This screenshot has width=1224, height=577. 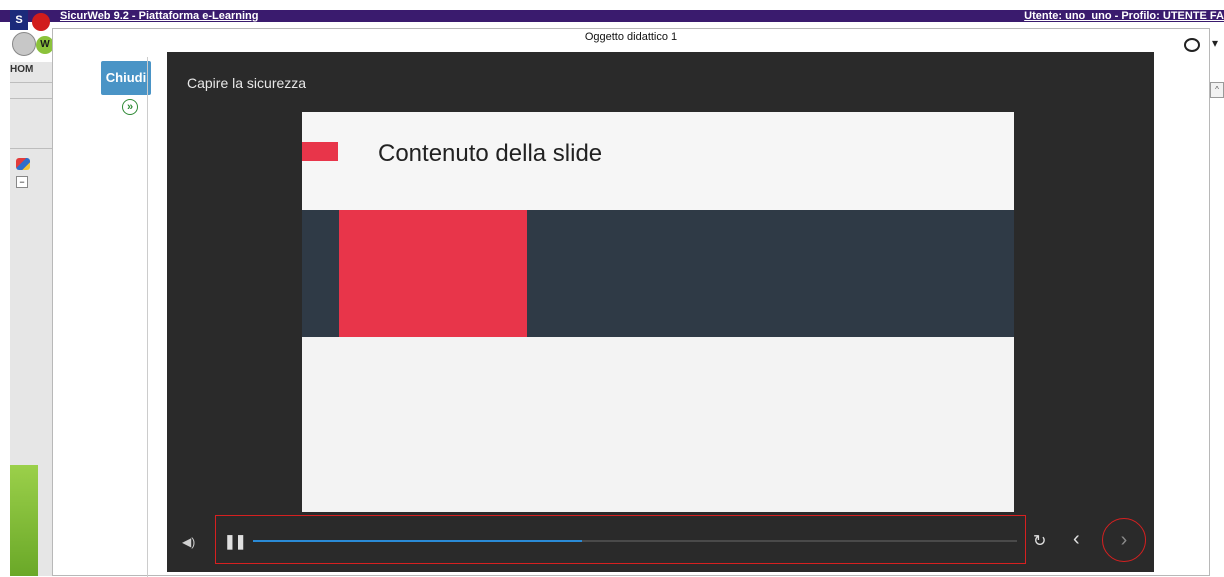 I want to click on logo-grey-dot, so click(x=24, y=44).